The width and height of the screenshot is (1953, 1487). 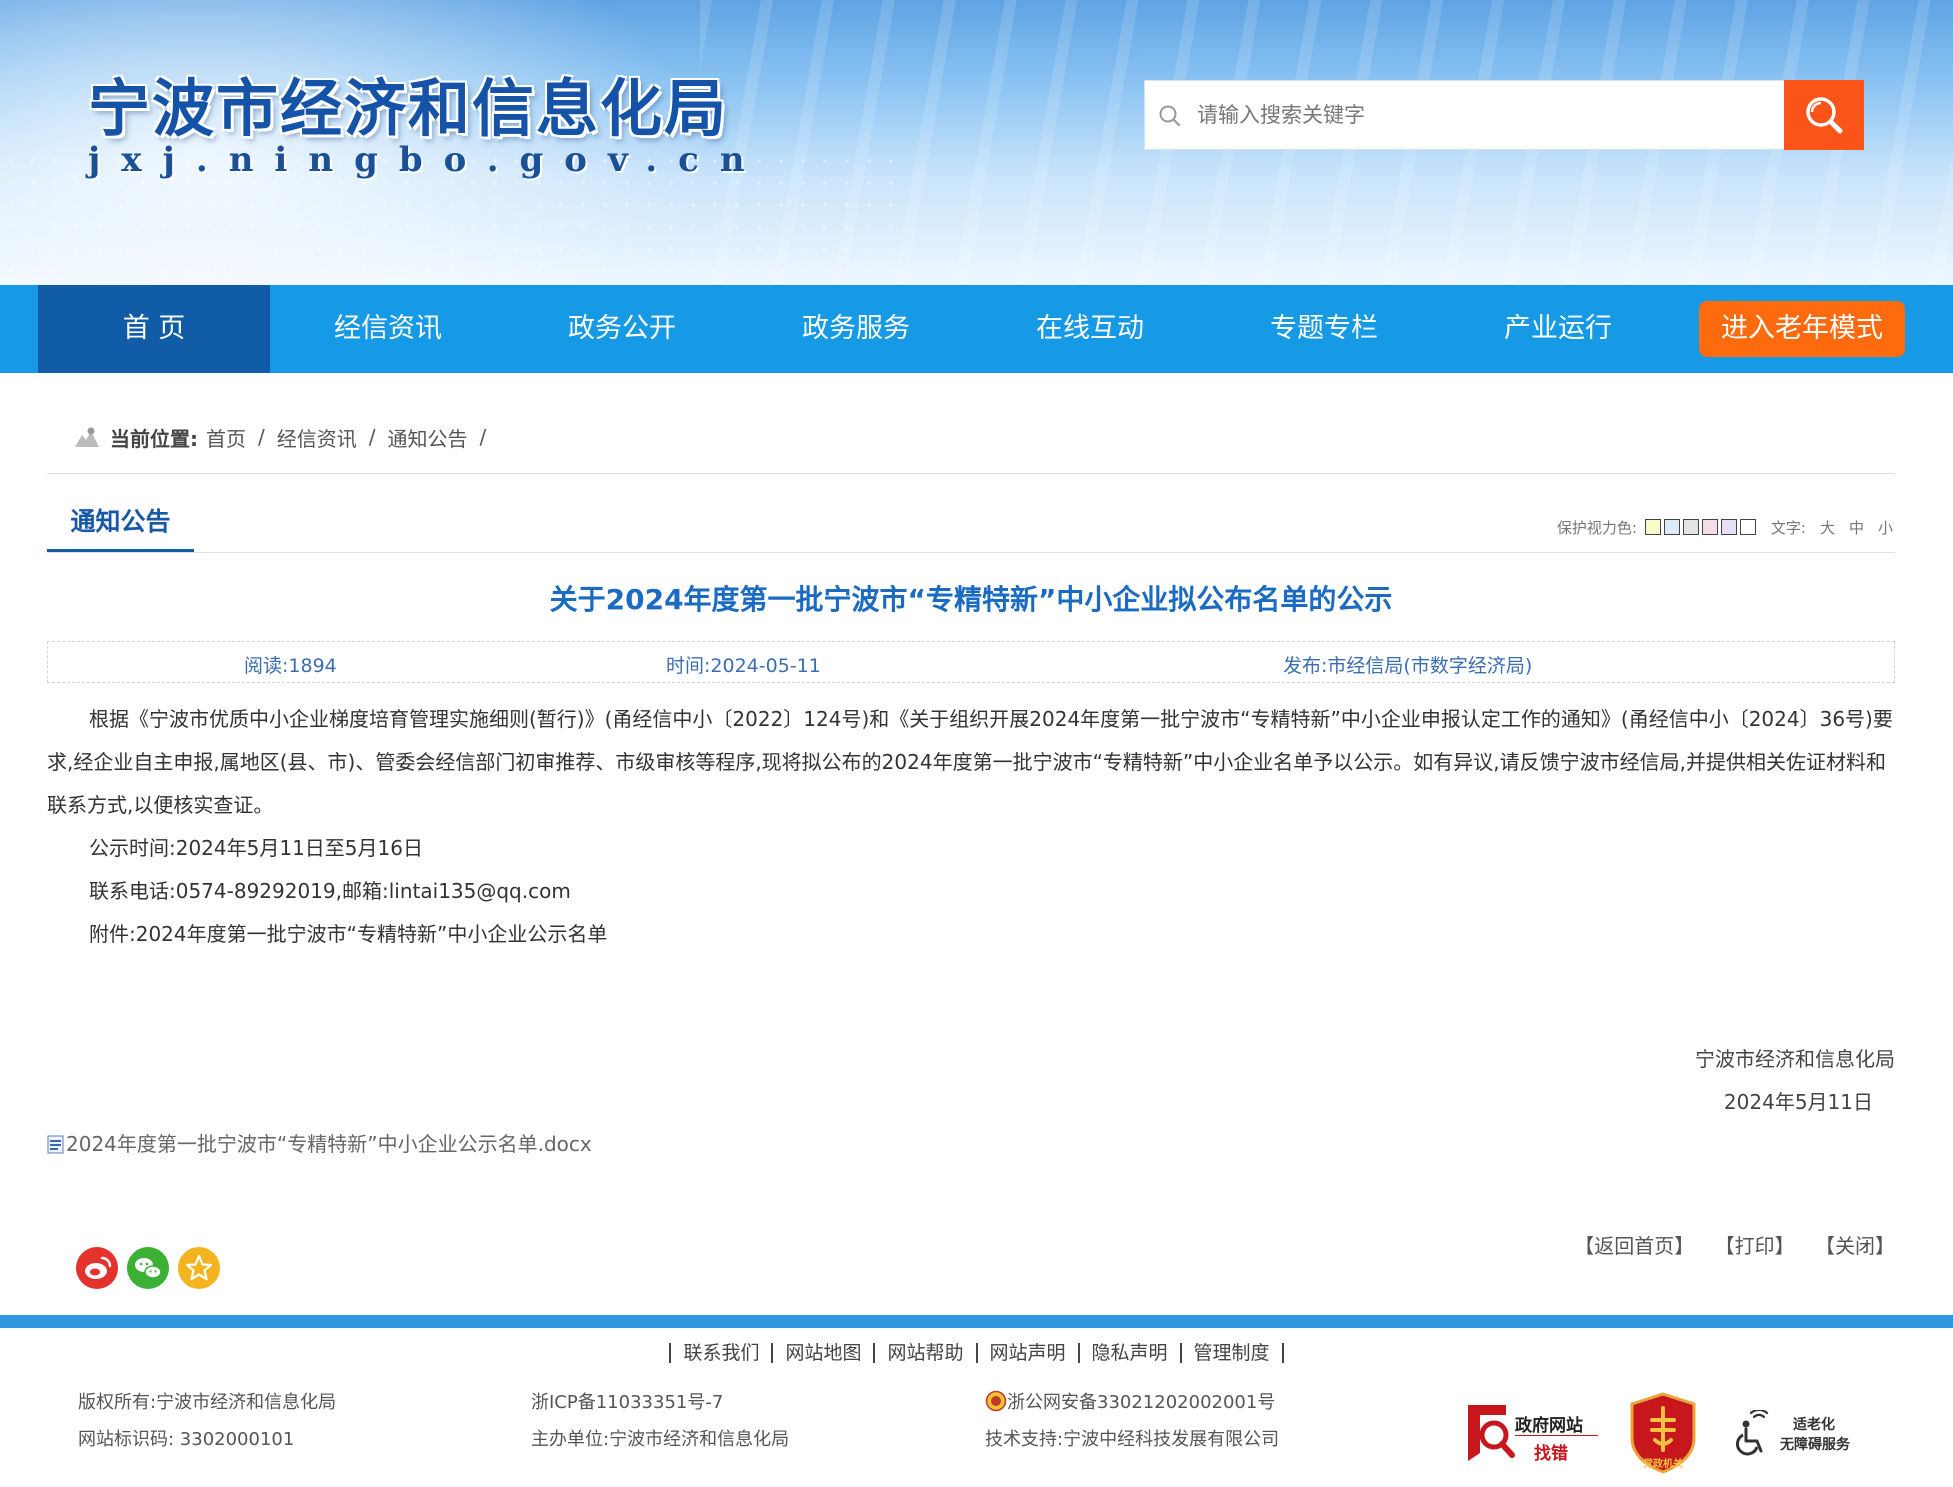 I want to click on article-publisher: 发布:市经信局(市数字经济局), so click(x=1408, y=666).